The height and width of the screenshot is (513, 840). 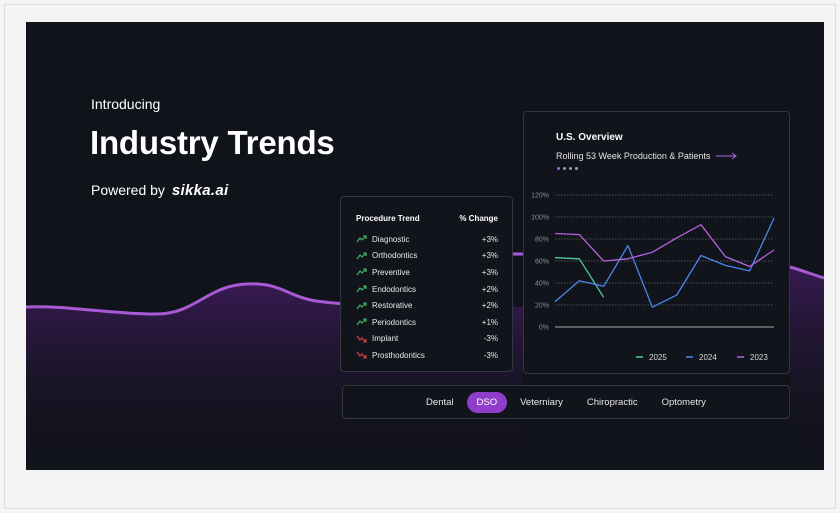 What do you see at coordinates (633, 156) in the screenshot?
I see `overview-subtitle: Rolling 53 Week Production & Patients` at bounding box center [633, 156].